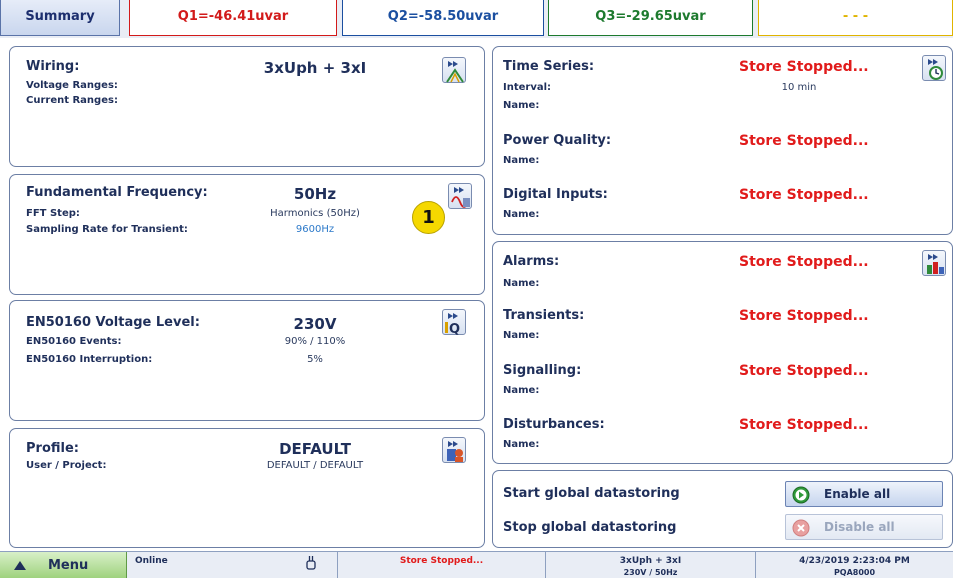 This screenshot has height=578, width=953. I want to click on enable-all-button: Enable all, so click(864, 494).